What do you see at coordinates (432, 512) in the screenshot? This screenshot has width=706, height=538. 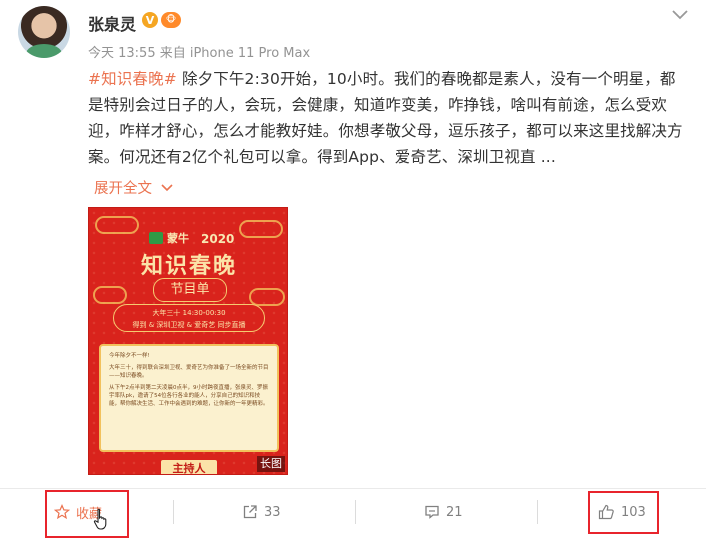 I see `comment-icon` at bounding box center [432, 512].